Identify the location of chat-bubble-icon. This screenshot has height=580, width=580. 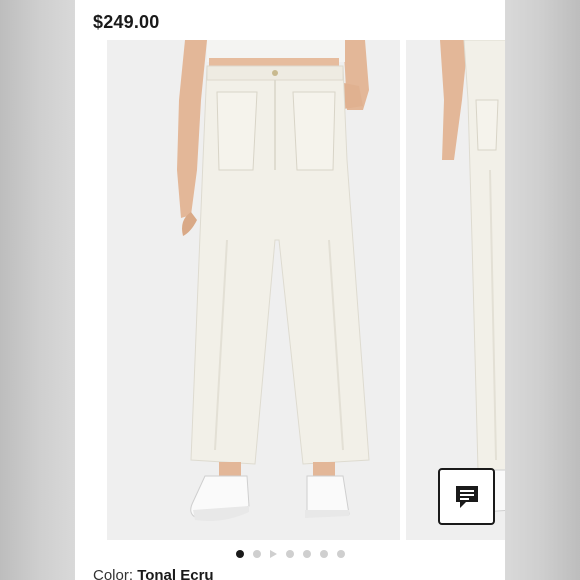
(466, 496).